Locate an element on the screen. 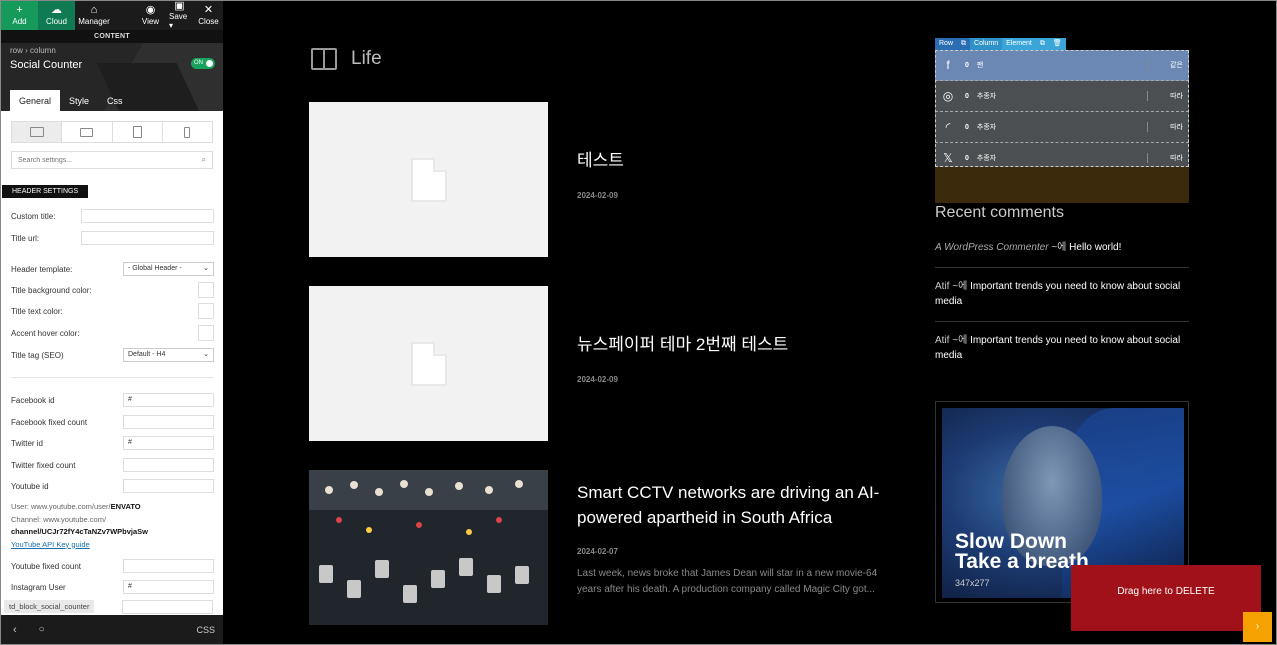 This screenshot has width=1277, height=645. comment-item: A WordPress Commenter ~에 Hello world! is located at coordinates (1028, 247).